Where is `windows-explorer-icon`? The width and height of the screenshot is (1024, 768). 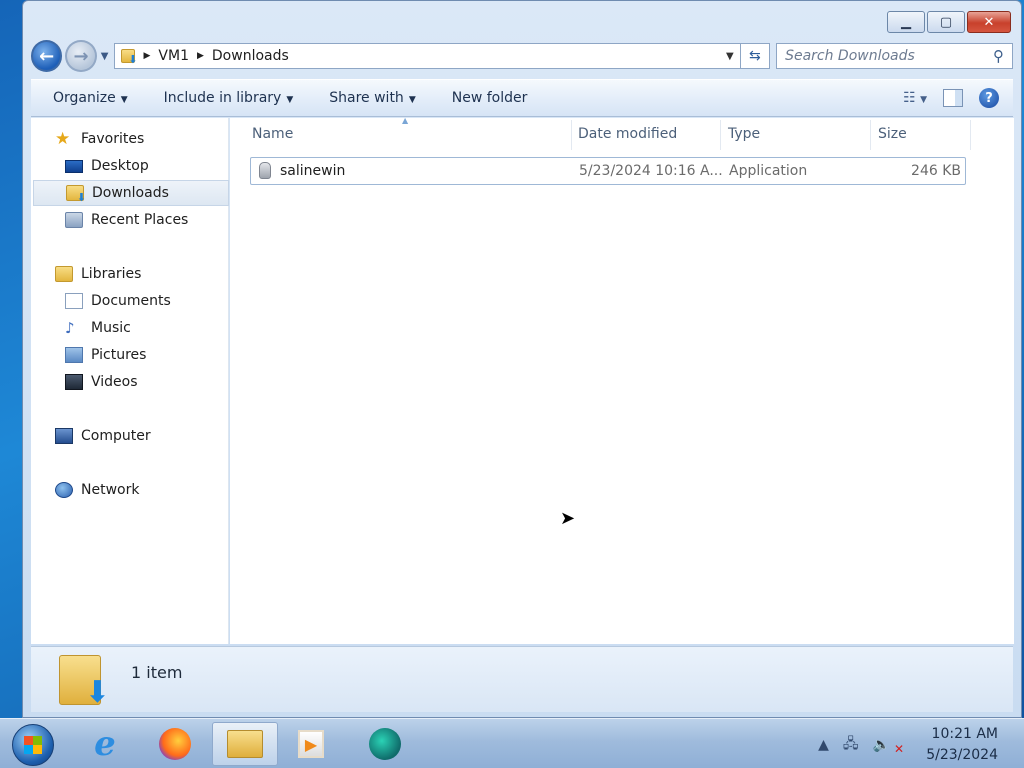 windows-explorer-icon is located at coordinates (245, 744).